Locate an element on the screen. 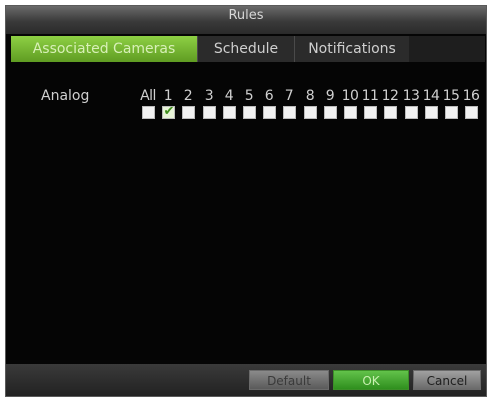 This screenshot has width=490, height=399. footer-bar: Default OK Cancel is located at coordinates (246, 380).